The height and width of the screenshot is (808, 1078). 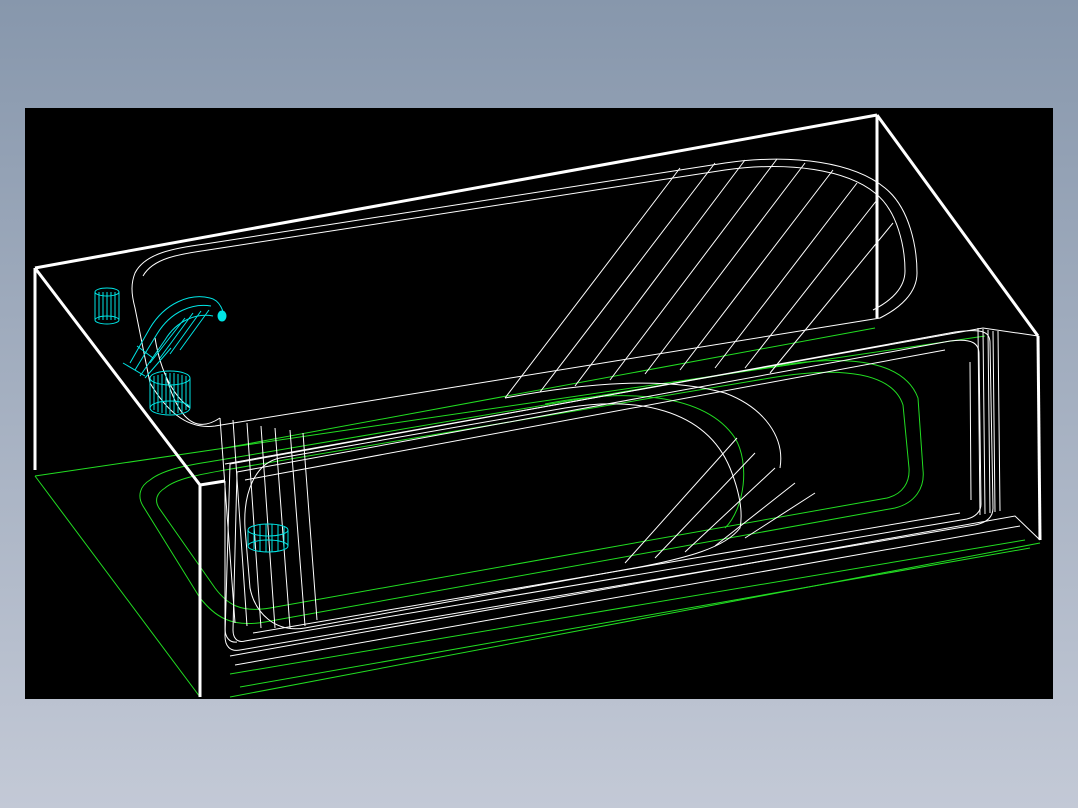 I want to click on base-edge-left, so click(x=117, y=586).